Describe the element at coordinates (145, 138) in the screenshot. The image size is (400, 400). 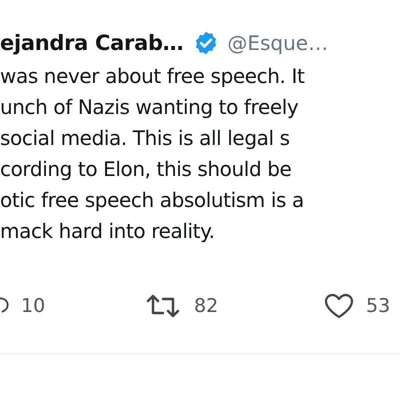
I see `tweet-text-line: social media. This is all legal s` at that location.